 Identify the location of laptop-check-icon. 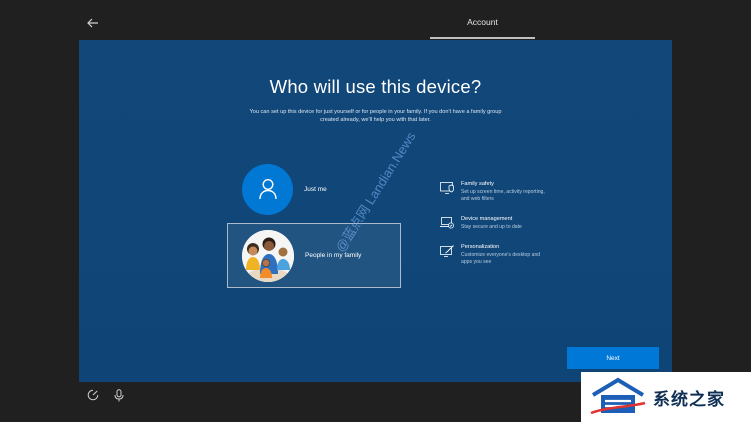
(447, 223).